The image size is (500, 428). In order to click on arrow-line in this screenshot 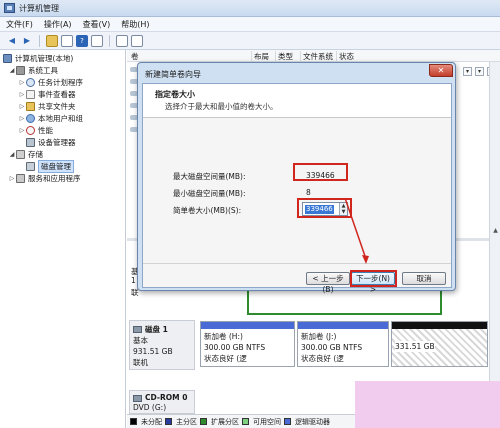, I will do `click(355, 228)`.